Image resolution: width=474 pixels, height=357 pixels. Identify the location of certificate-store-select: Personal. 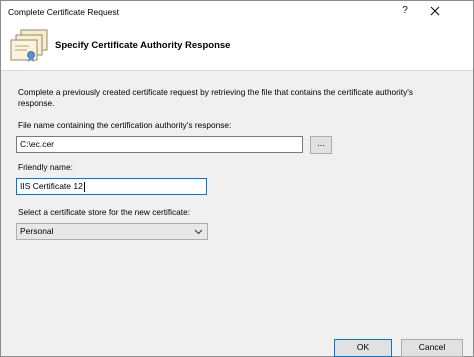
(112, 231).